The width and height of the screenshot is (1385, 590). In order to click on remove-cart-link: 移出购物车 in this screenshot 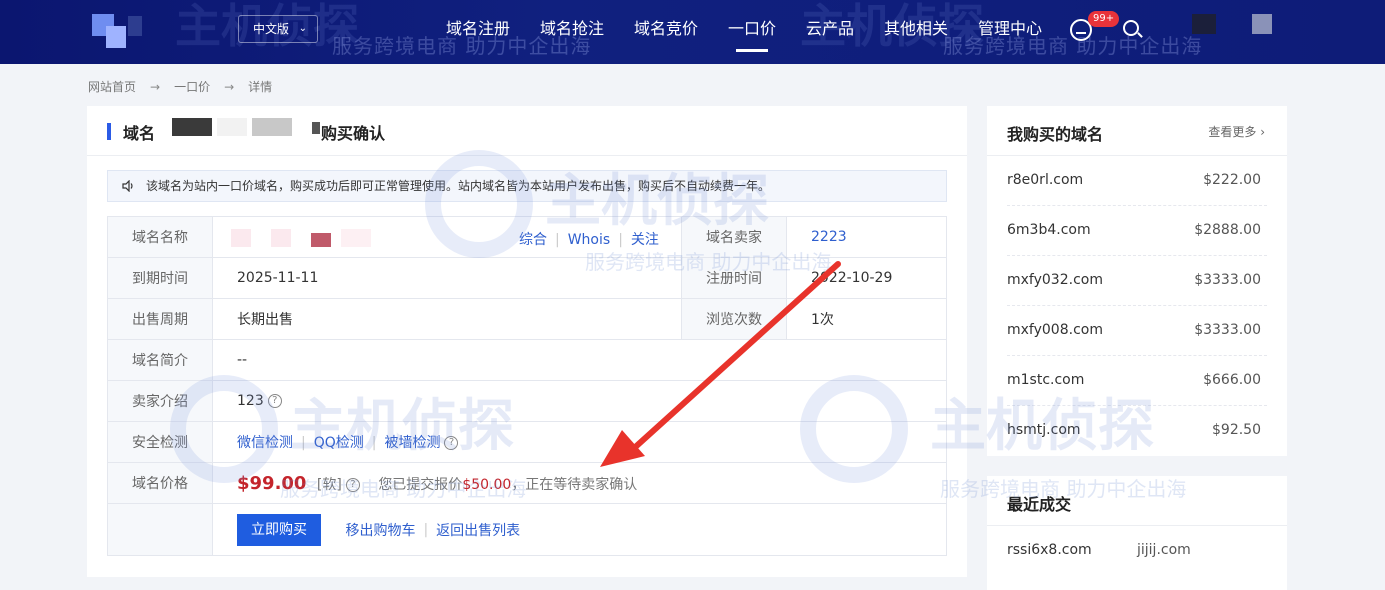, I will do `click(380, 531)`.